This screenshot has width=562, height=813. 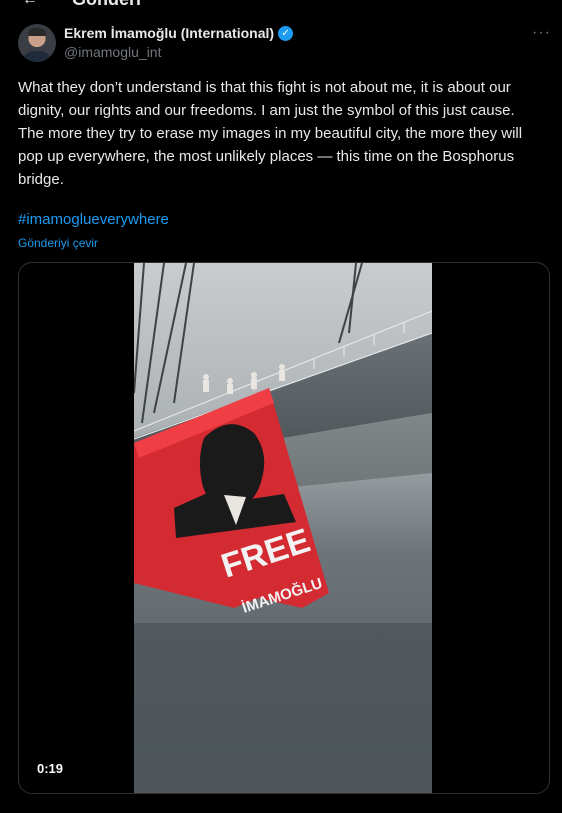 I want to click on avatar-suit, so click(x=37, y=56).